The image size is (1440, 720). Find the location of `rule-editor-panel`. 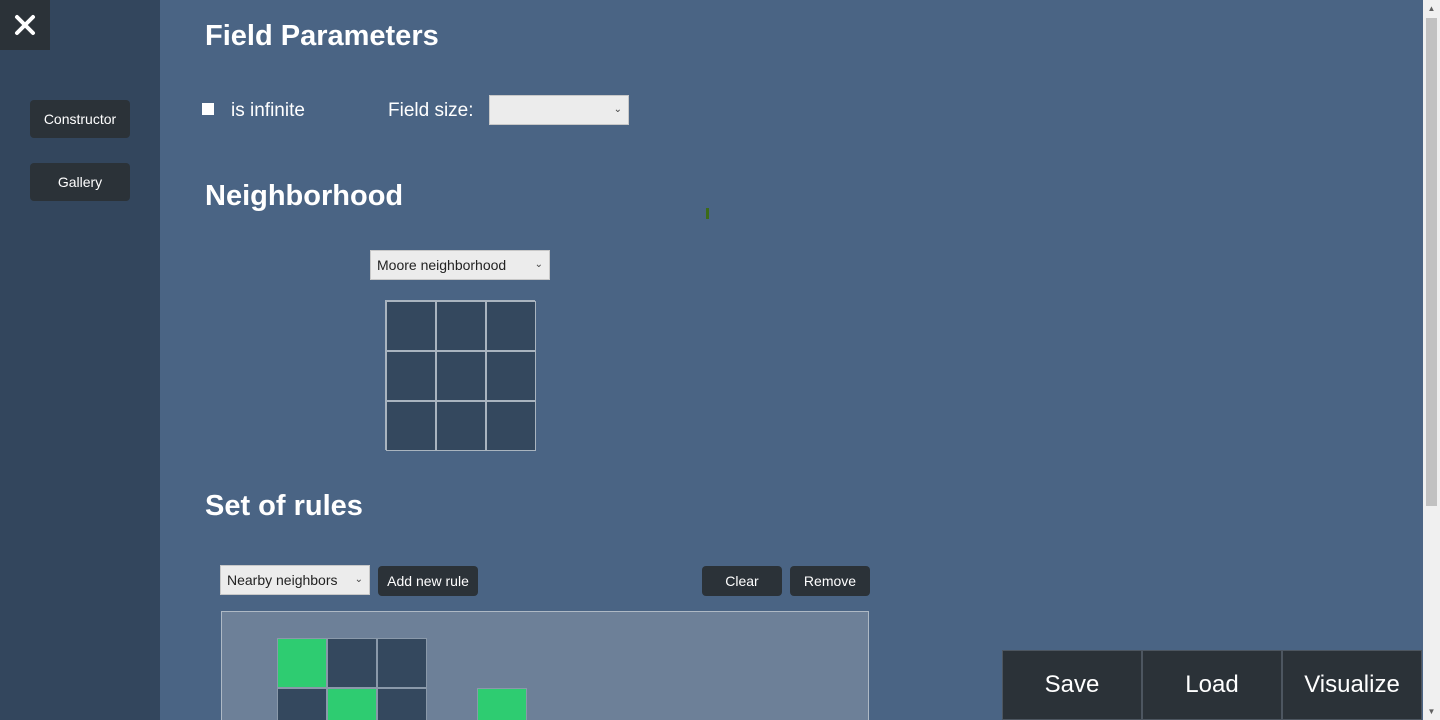

rule-editor-panel is located at coordinates (545, 665).